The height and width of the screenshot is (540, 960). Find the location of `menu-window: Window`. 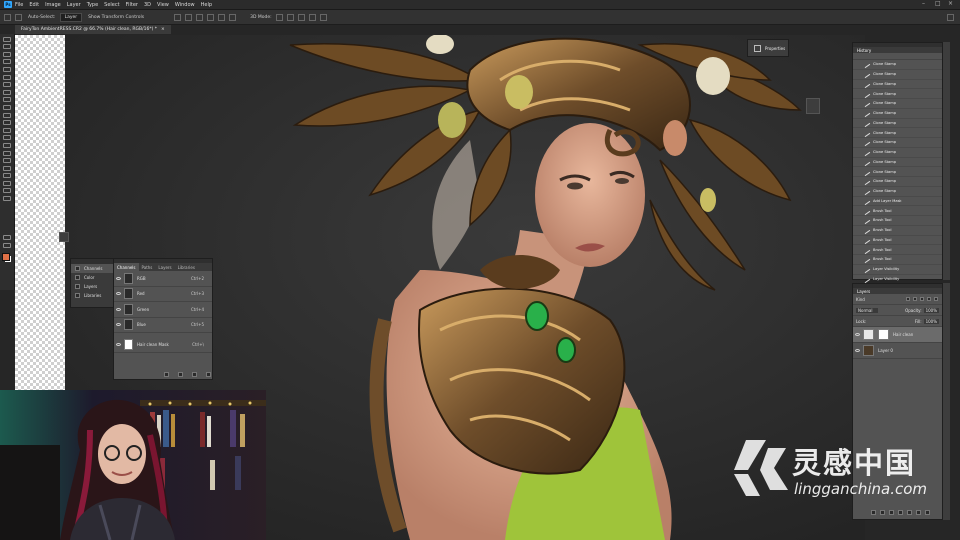

menu-window: Window is located at coordinates (185, 5).